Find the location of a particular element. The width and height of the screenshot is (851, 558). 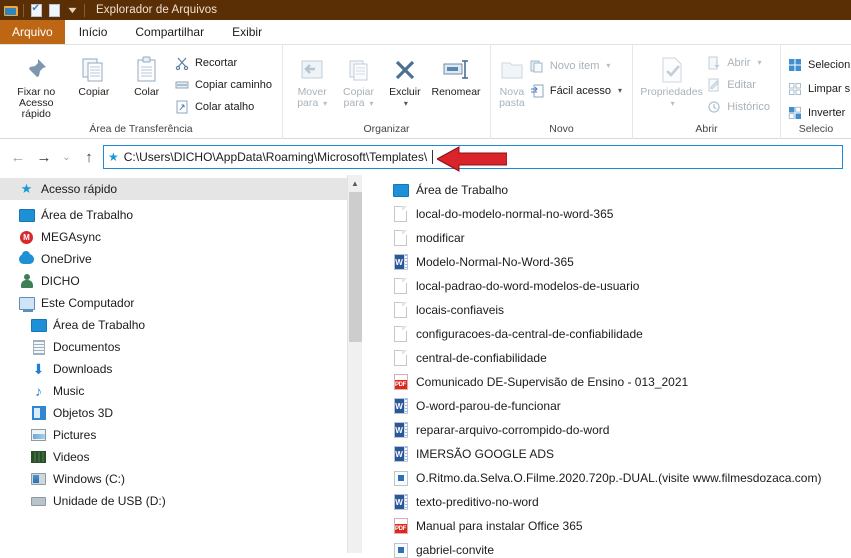

rename-button: Renomear is located at coordinates (456, 73).